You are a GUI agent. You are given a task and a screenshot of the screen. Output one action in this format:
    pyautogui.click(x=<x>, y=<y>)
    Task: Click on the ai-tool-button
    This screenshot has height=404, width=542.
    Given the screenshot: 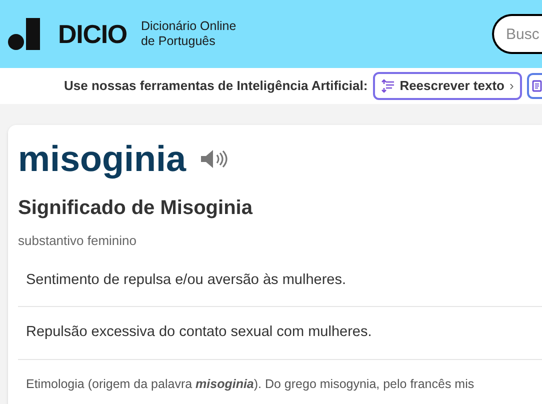 What is the action you would take?
    pyautogui.click(x=534, y=86)
    